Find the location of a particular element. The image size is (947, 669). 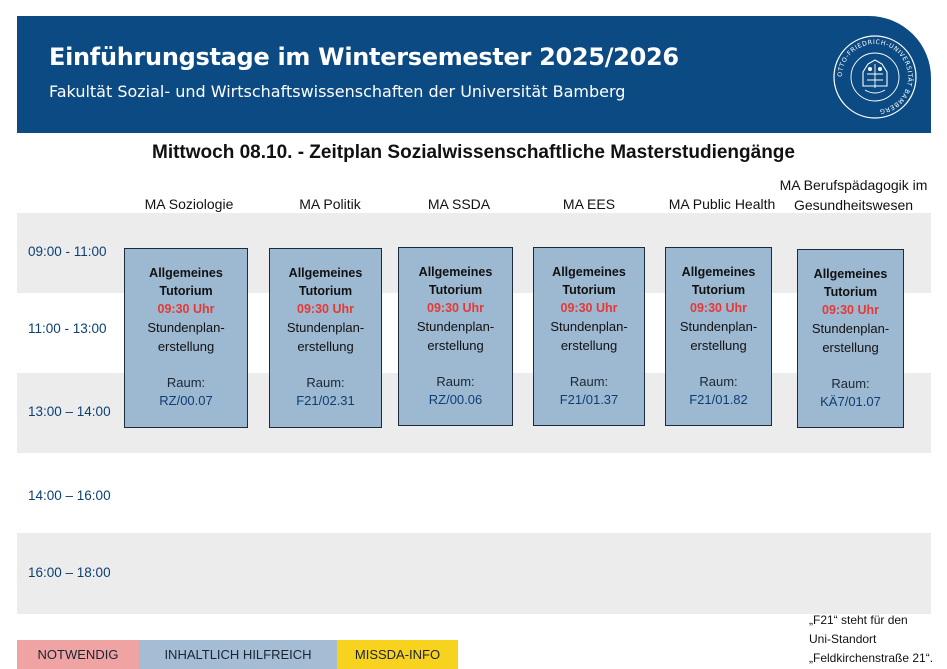

time-slot-label: 11:00 - 13:00 is located at coordinates (67, 328).